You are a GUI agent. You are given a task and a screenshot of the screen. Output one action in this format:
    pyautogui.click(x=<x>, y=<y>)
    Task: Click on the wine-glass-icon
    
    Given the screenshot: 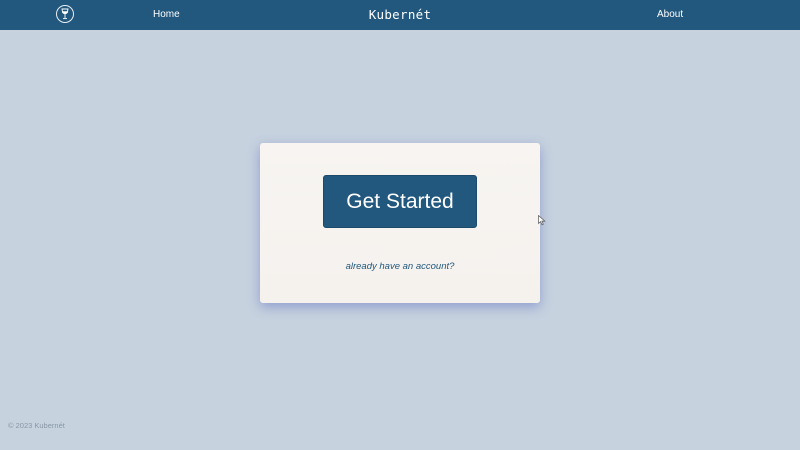 What is the action you would take?
    pyautogui.click(x=65, y=14)
    